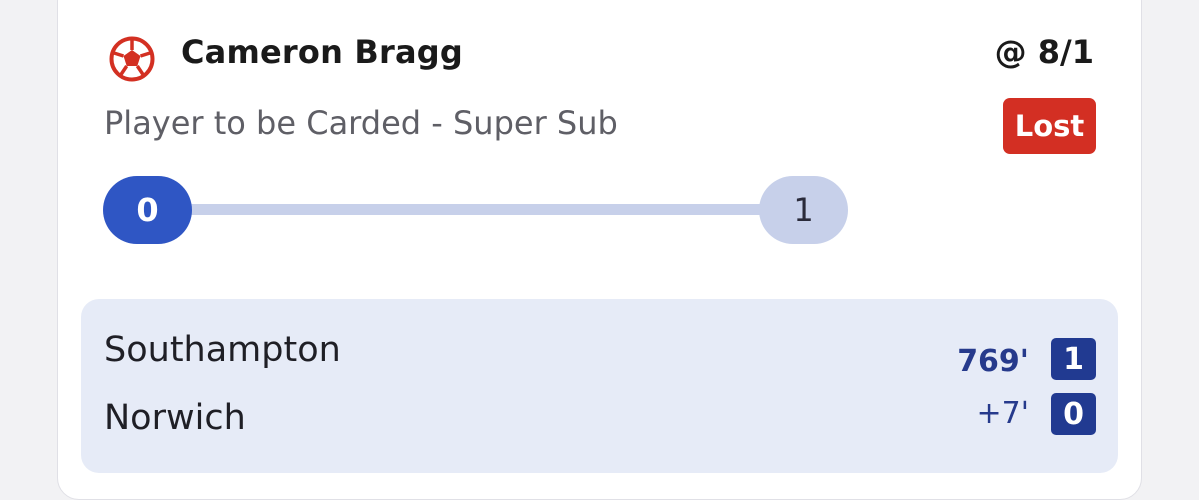 This screenshot has height=500, width=1199. I want to click on home-score: 1, so click(1073, 359).